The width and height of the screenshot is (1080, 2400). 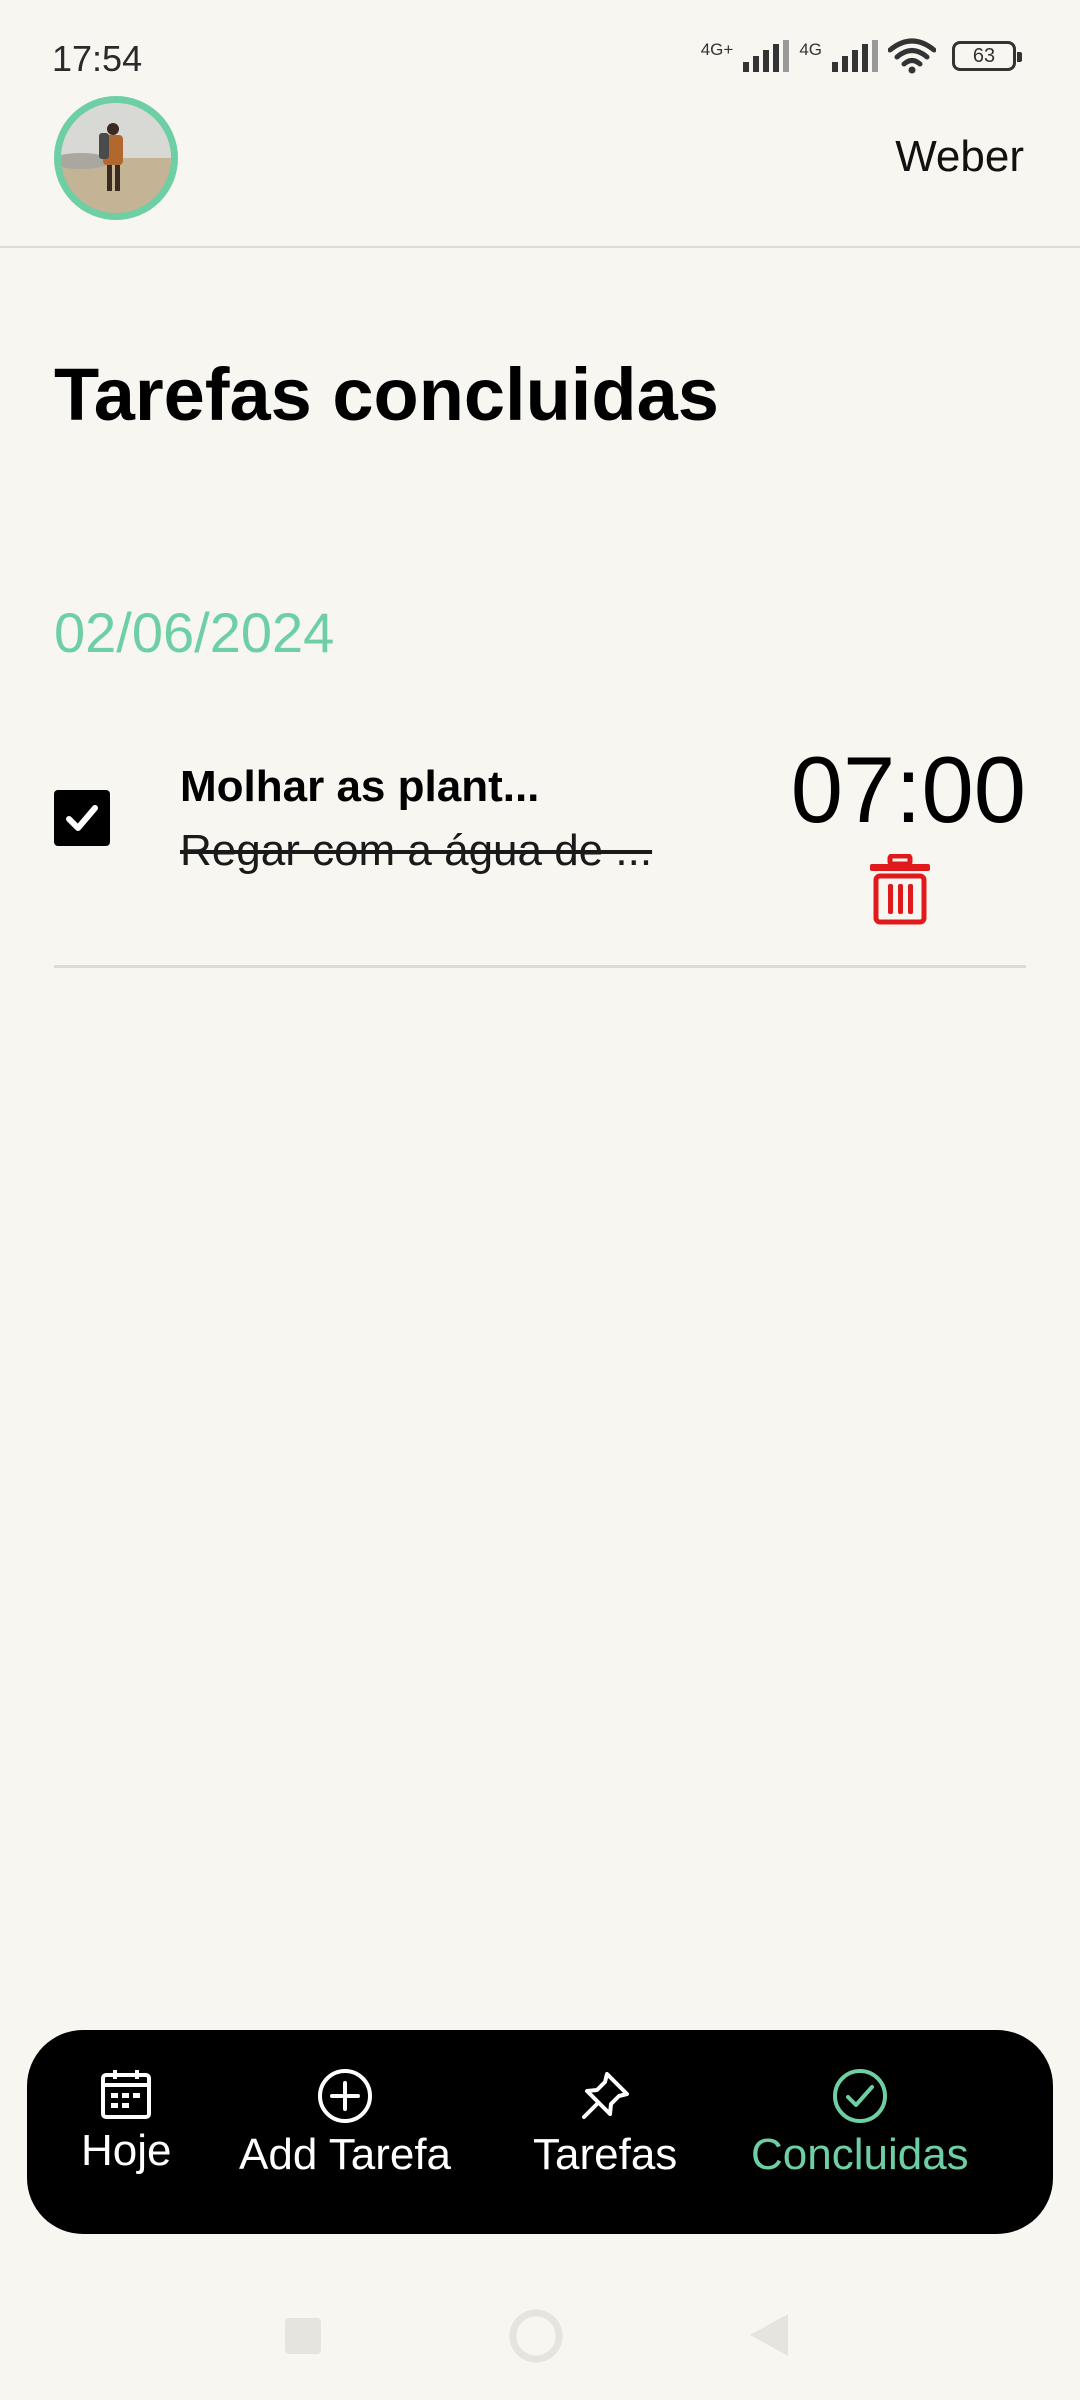 What do you see at coordinates (540, 172) in the screenshot?
I see `app-header: Weber` at bounding box center [540, 172].